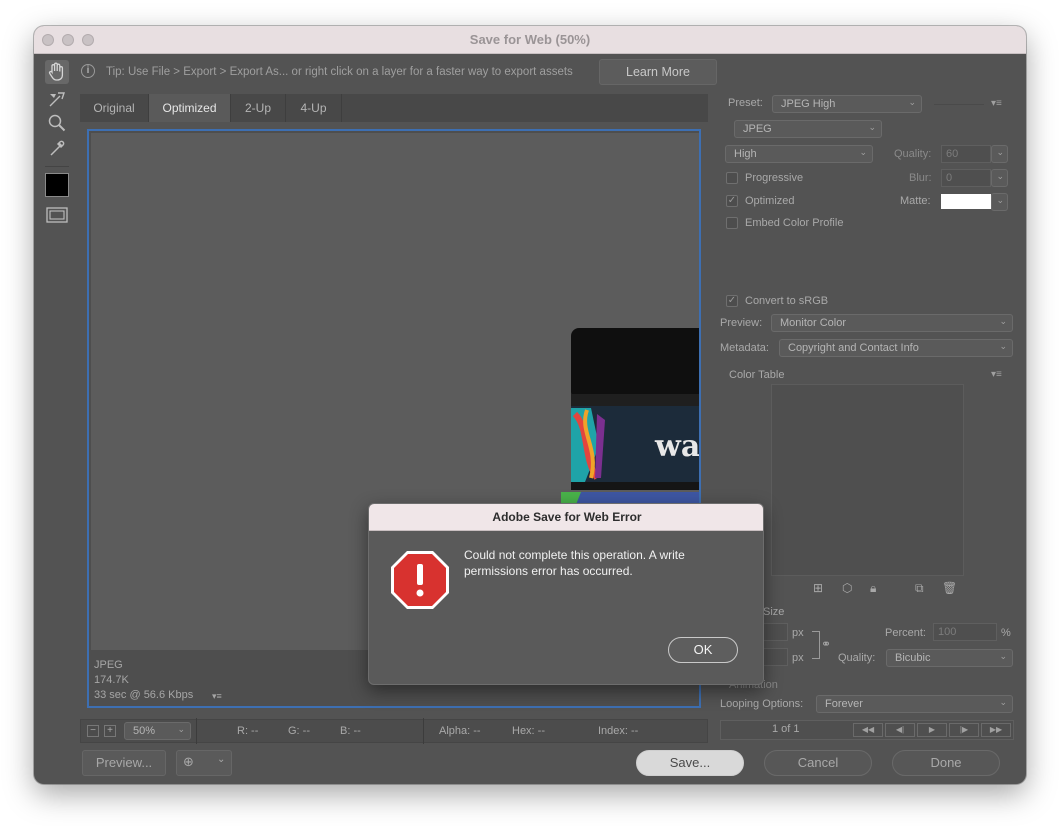  Describe the element at coordinates (847, 104) in the screenshot. I see `preset-select: JPEG High ⌄` at that location.